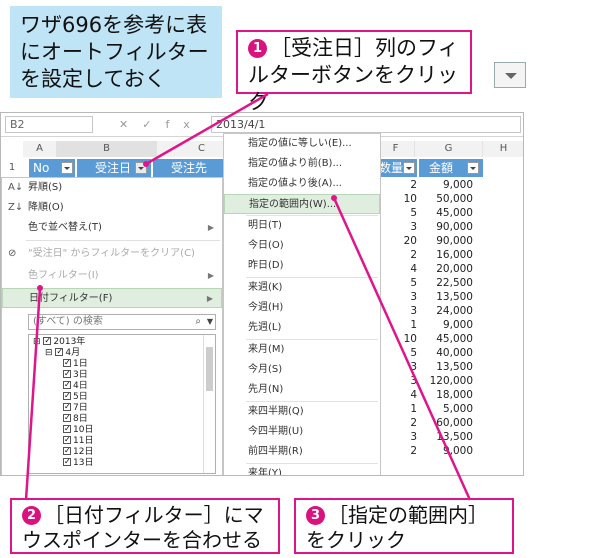 This screenshot has height=558, width=600. What do you see at coordinates (141, 168) in the screenshot?
I see `date-filter-dropdown-icon` at bounding box center [141, 168].